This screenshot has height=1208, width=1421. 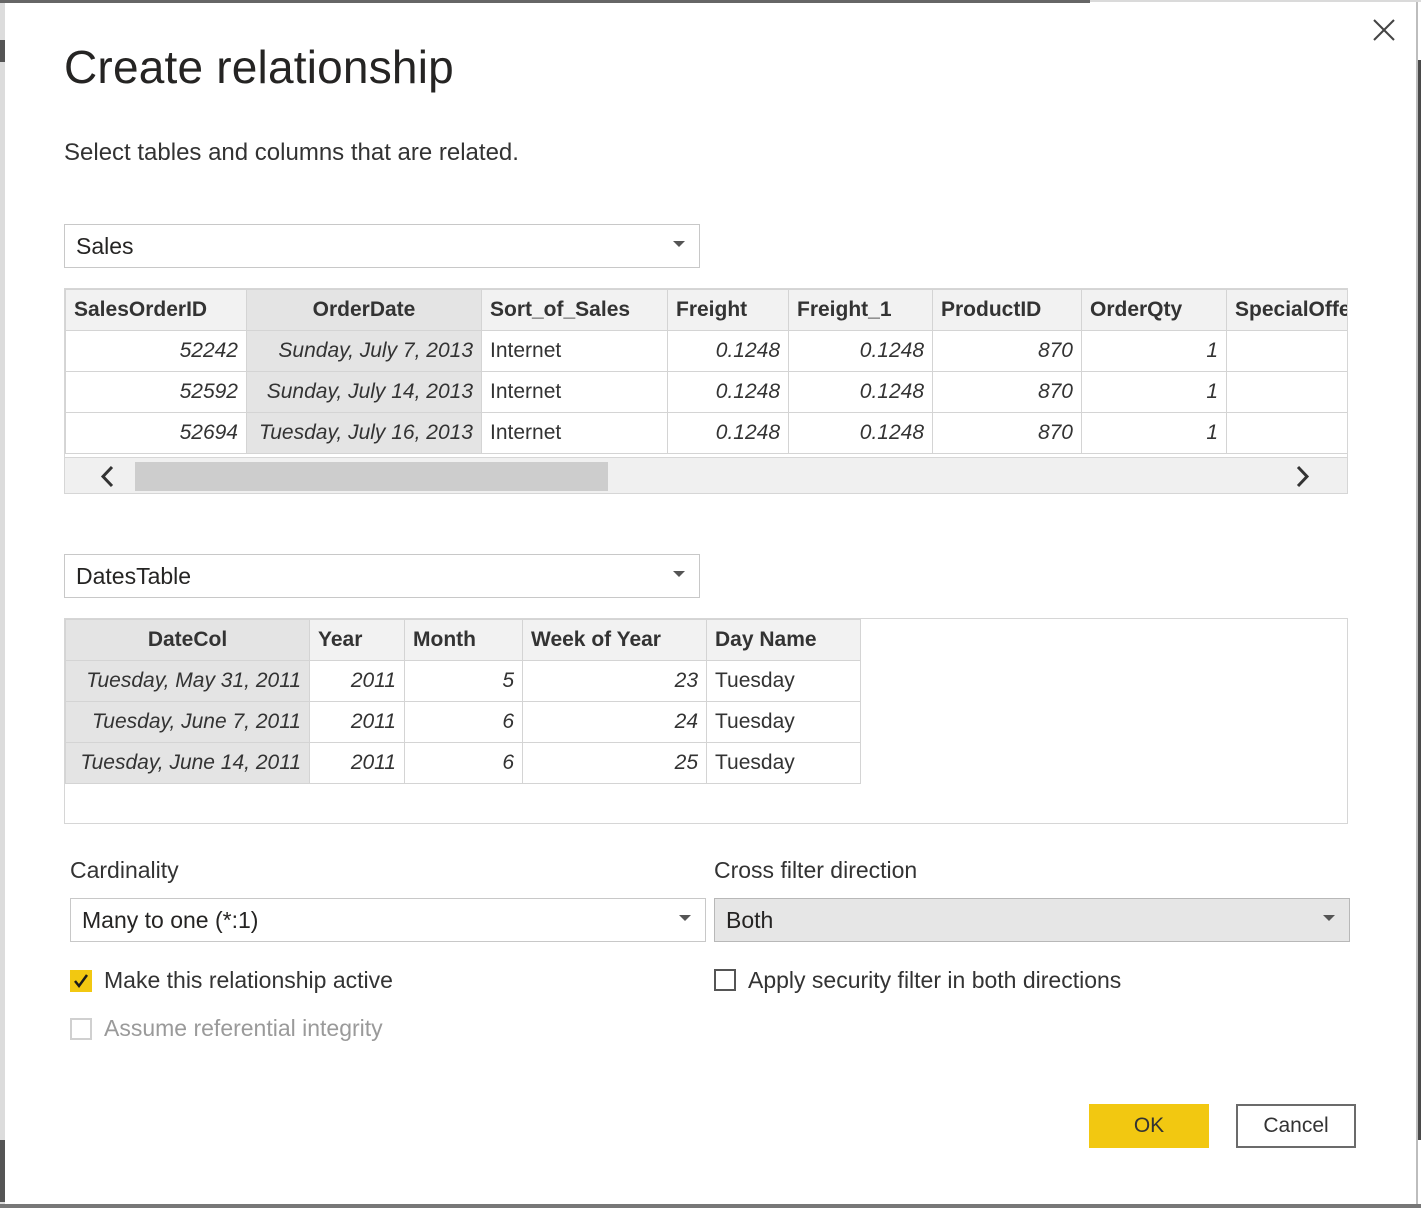 I want to click on column-header: DateCol, so click(x=187, y=640).